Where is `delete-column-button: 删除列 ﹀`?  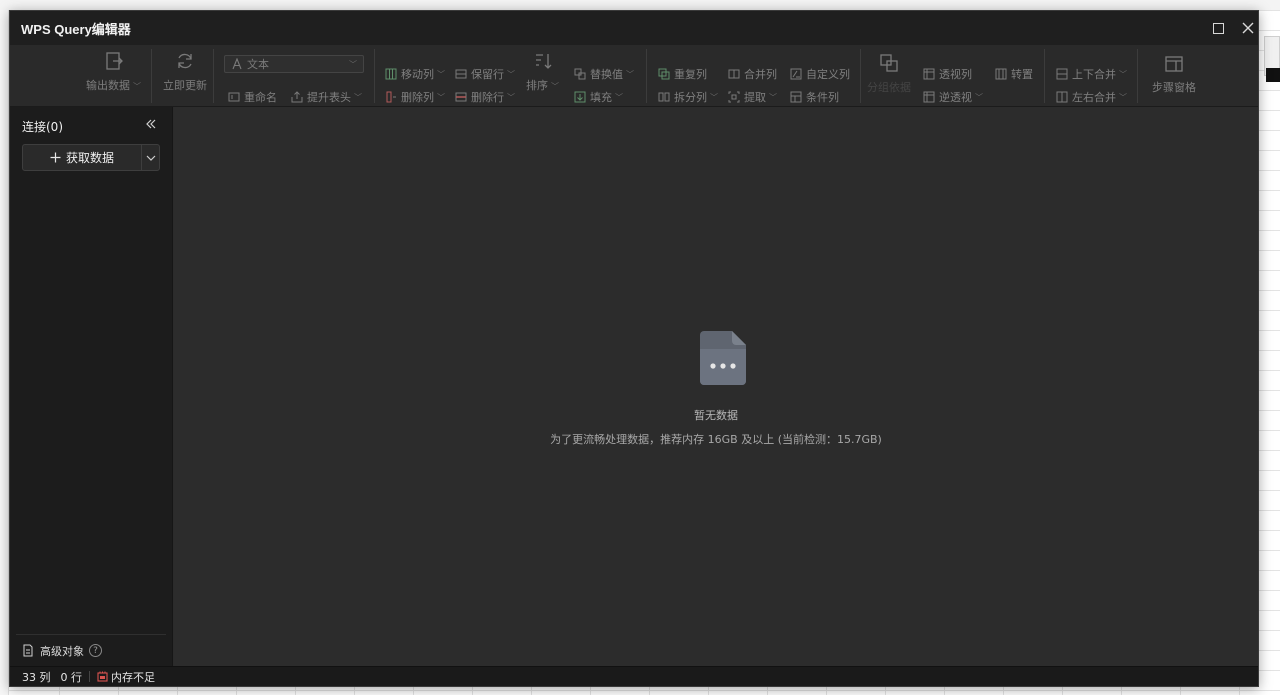
delete-column-button: 删除列 ﹀ is located at coordinates (415, 97).